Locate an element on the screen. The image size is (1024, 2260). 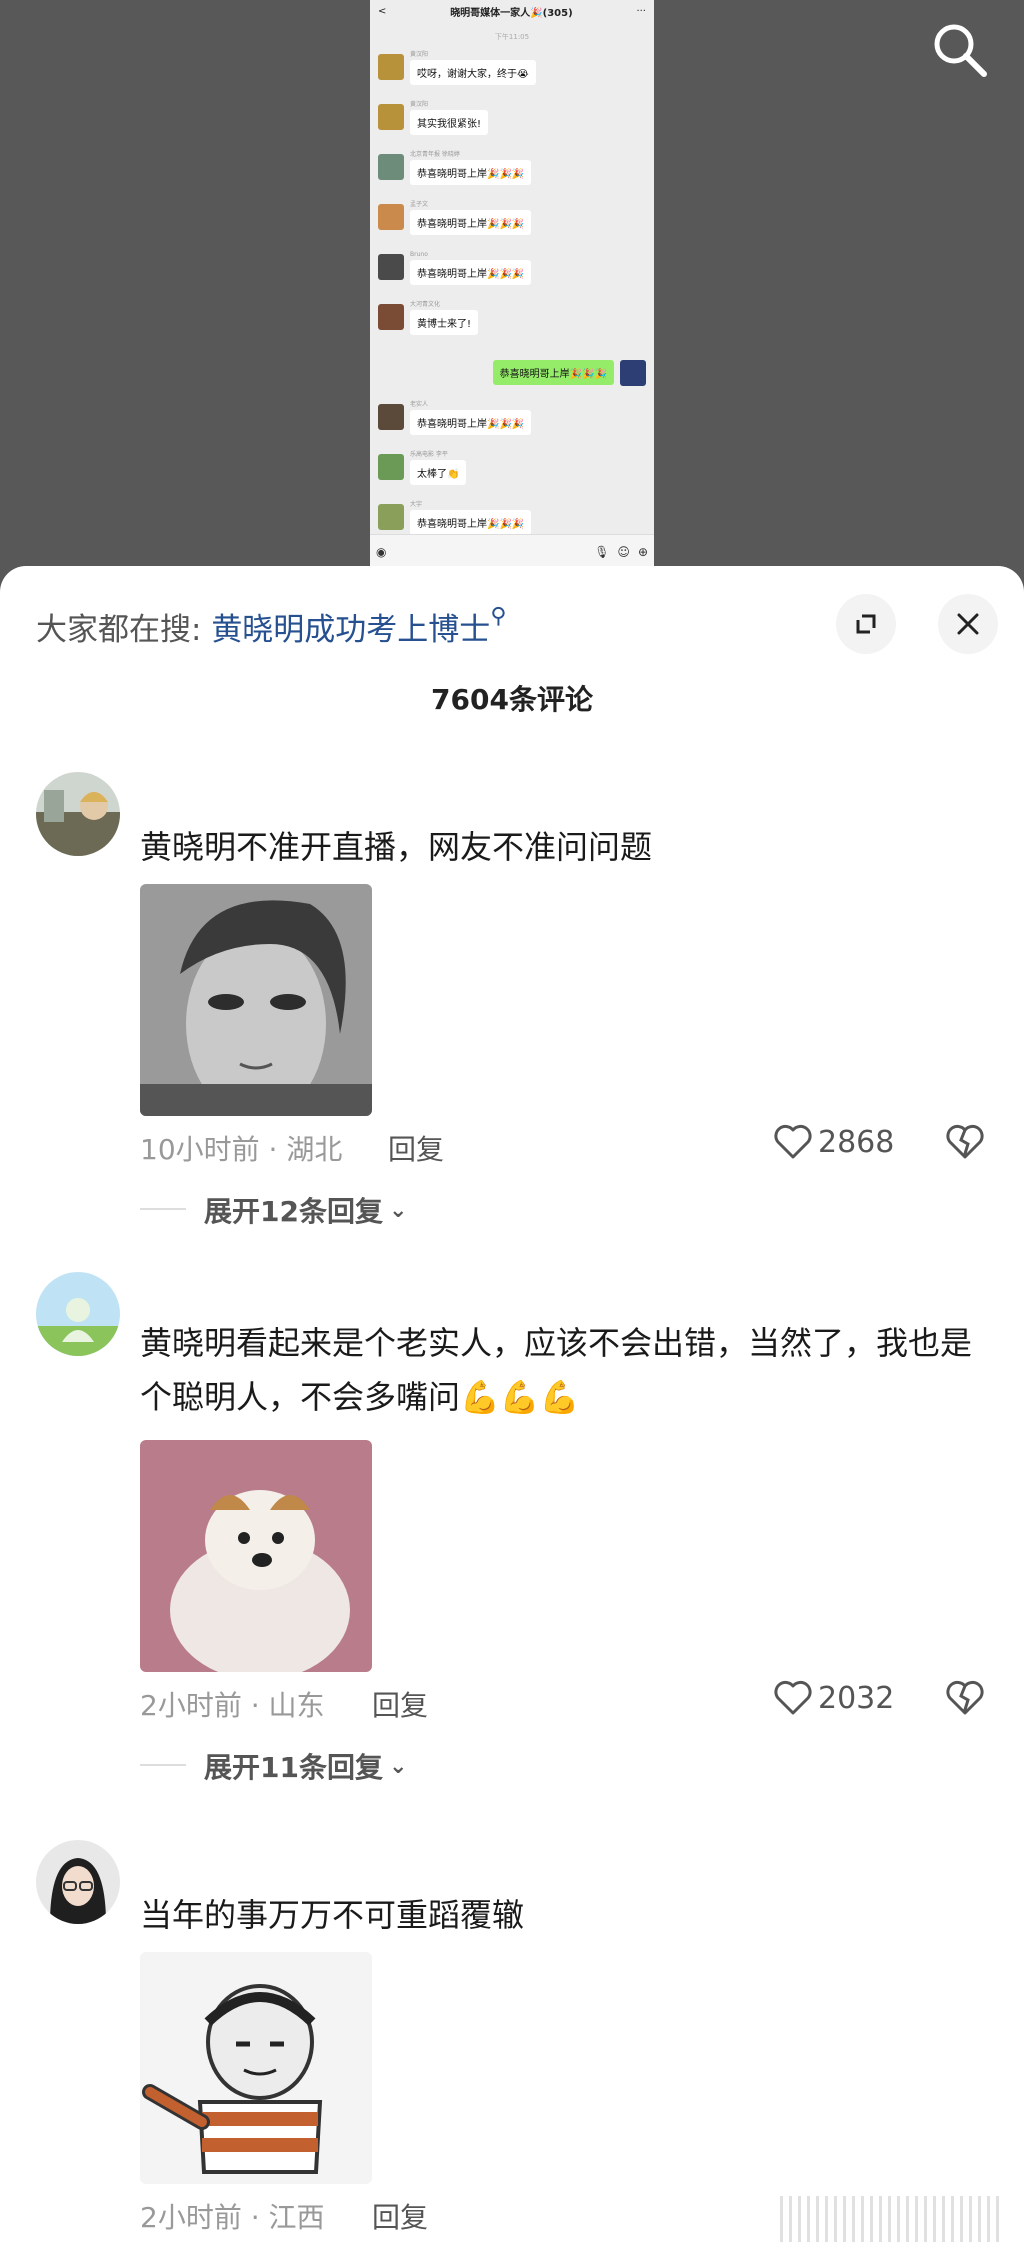
chat-message: Bruno 恭喜晓明哥上岸🎉🎉🎉 is located at coordinates (512, 275).